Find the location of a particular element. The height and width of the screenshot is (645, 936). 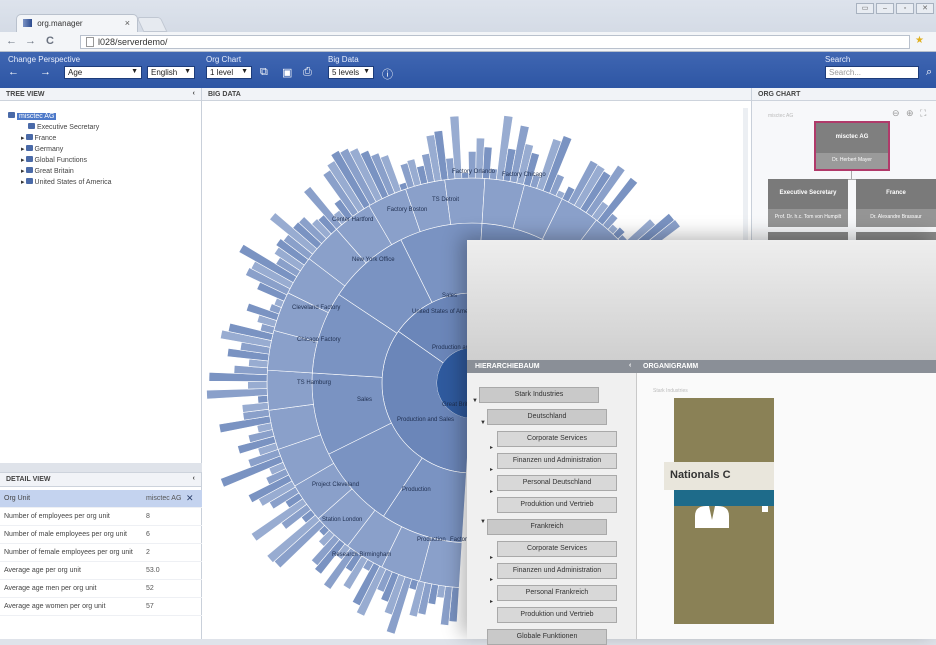

reload-icon: C is located at coordinates (50, 41).